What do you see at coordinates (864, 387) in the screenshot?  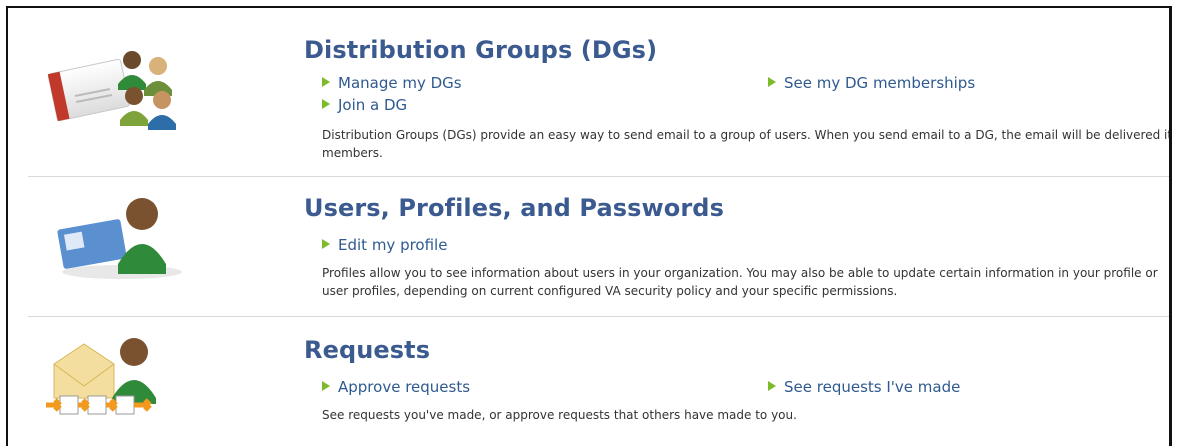 I see `see-requests-made-link: See requests I've made` at bounding box center [864, 387].